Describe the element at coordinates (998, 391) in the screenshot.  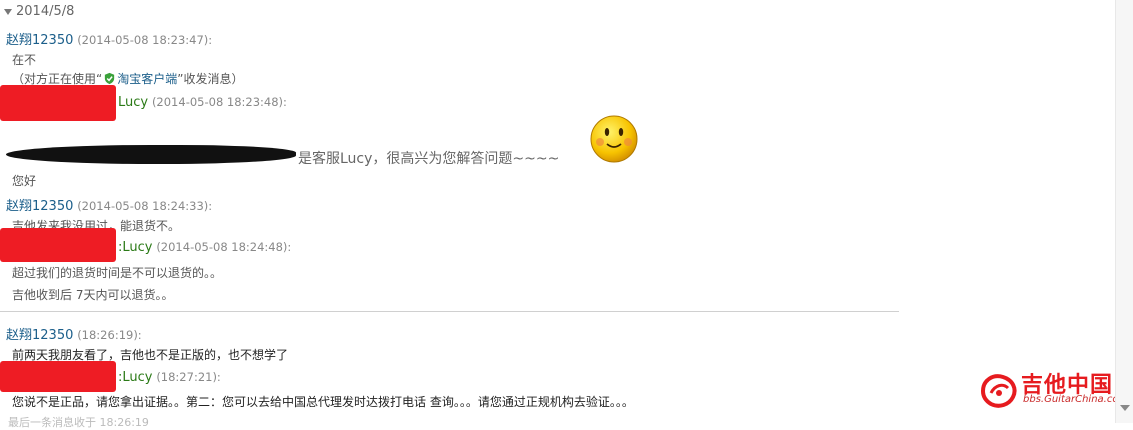
I see `guitar-logo-icon` at that location.